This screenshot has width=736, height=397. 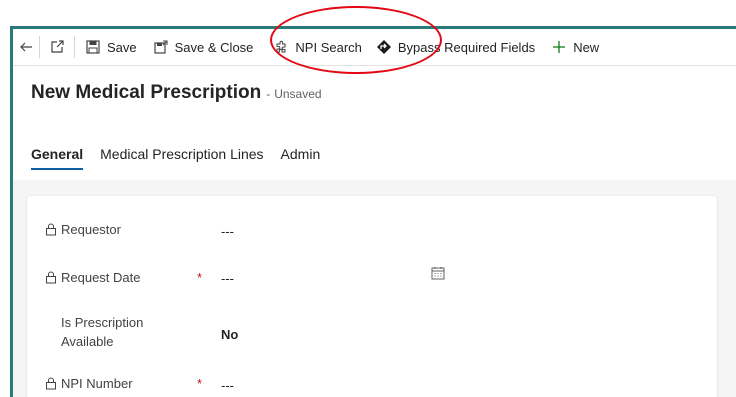 I want to click on save-button: Save, so click(x=111, y=47).